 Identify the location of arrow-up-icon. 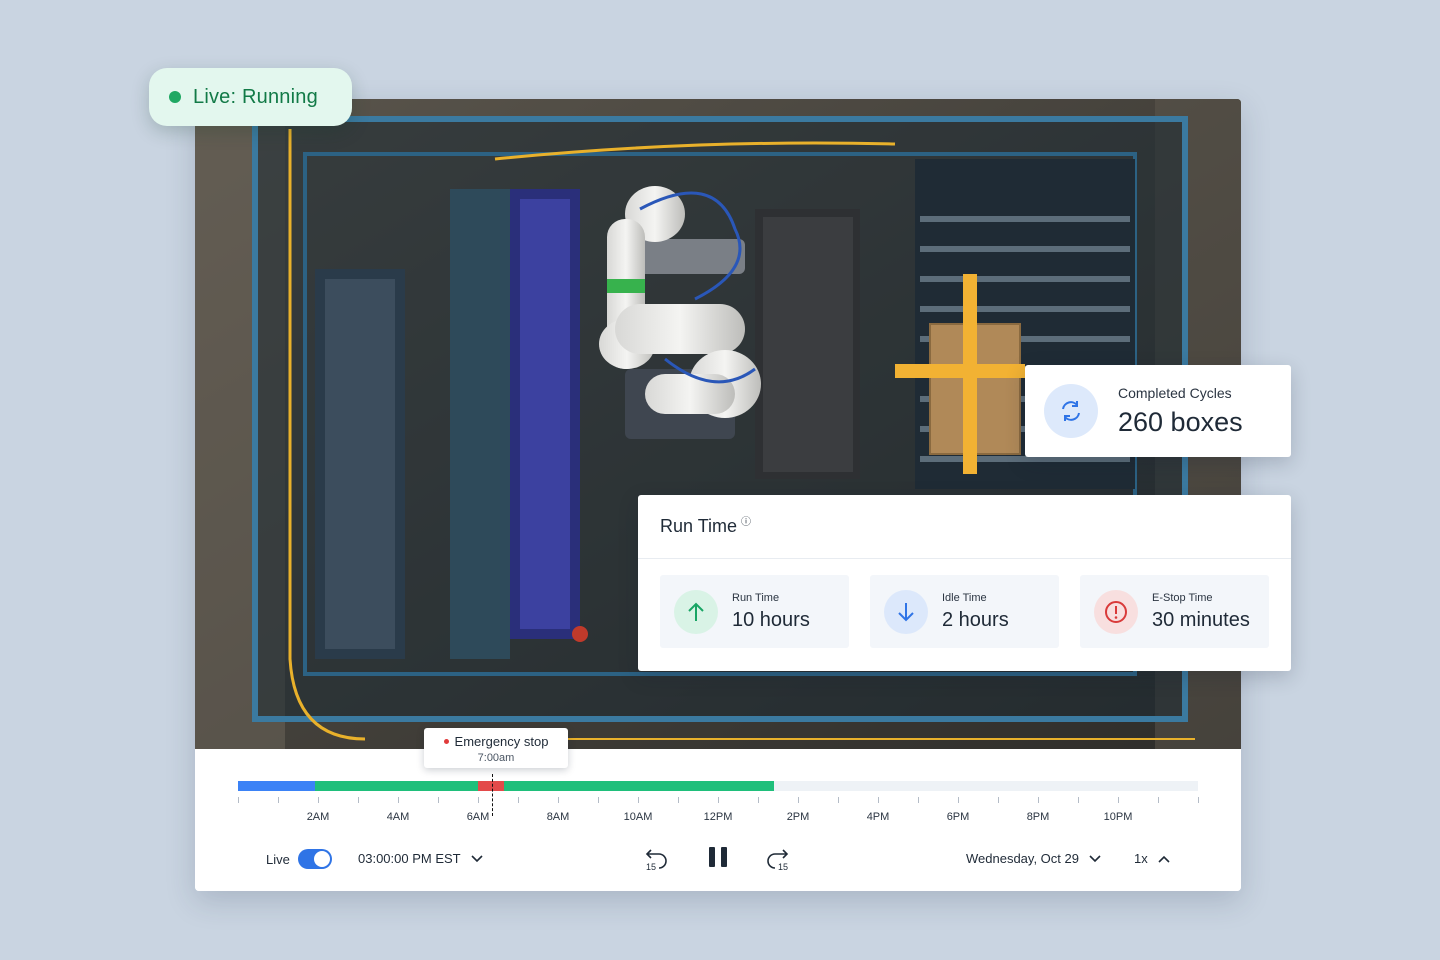
(696, 611).